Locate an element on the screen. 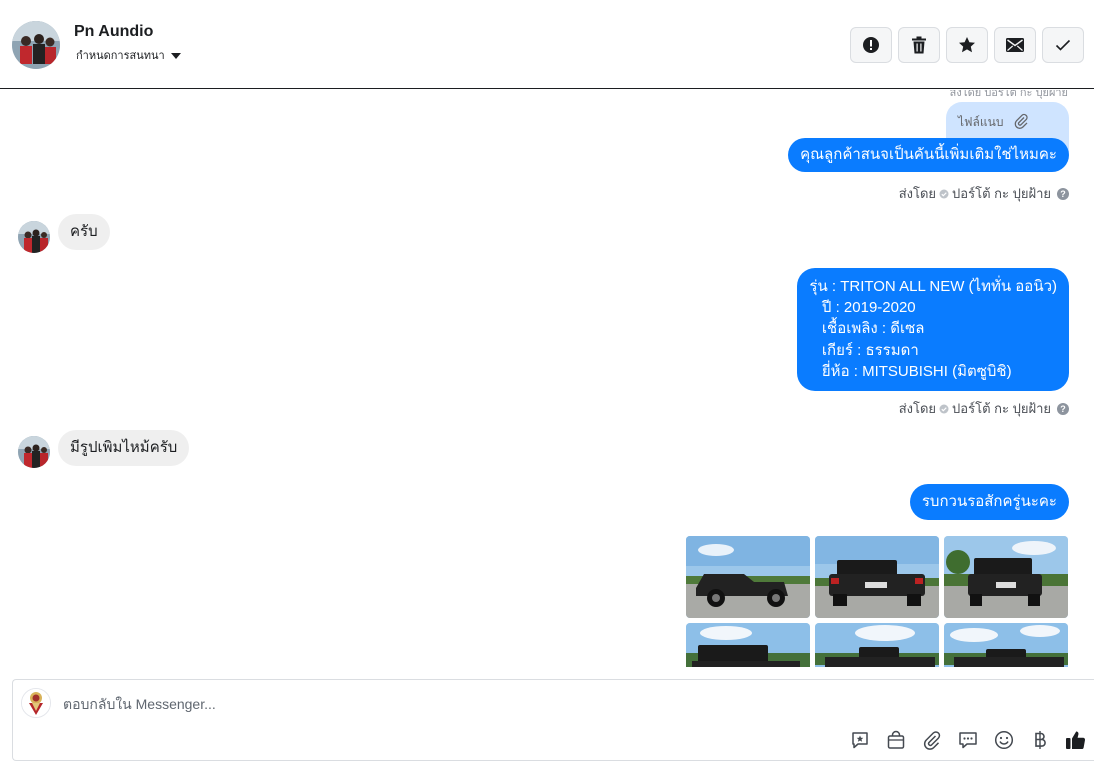  composer-tools is located at coordinates (968, 740).